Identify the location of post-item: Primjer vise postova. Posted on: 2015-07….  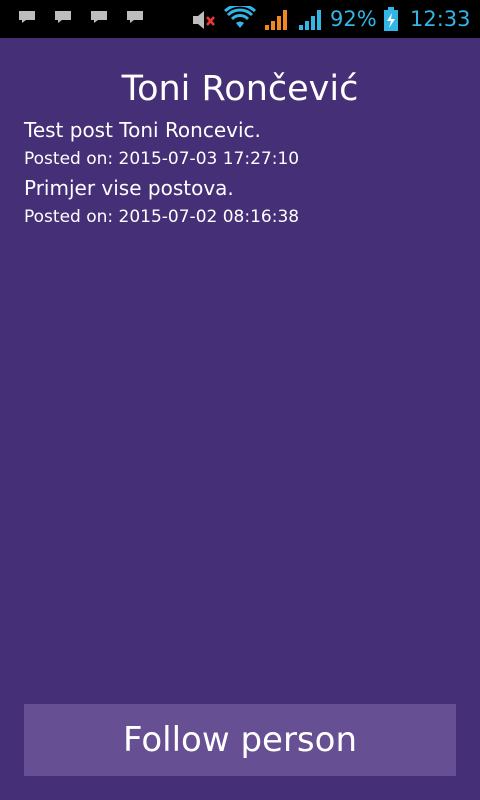
(240, 203).